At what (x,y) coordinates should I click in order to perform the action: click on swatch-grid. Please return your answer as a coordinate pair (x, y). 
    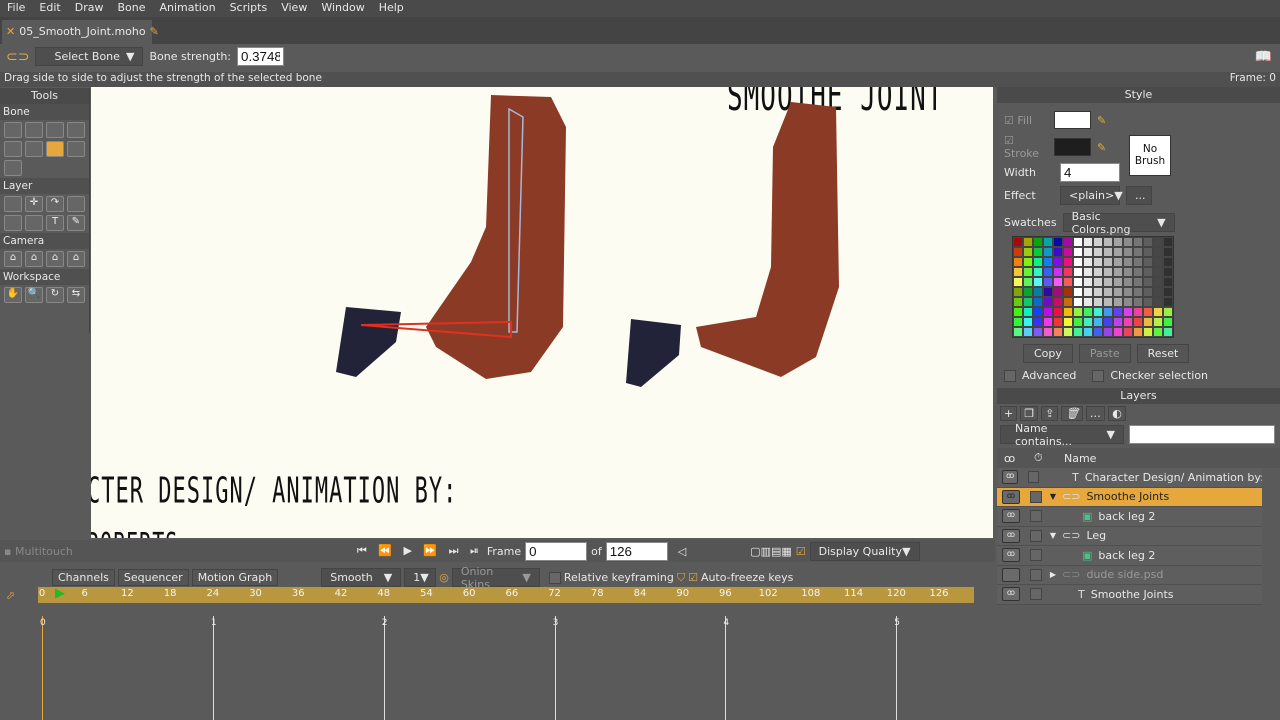
    Looking at the image, I should click on (1093, 287).